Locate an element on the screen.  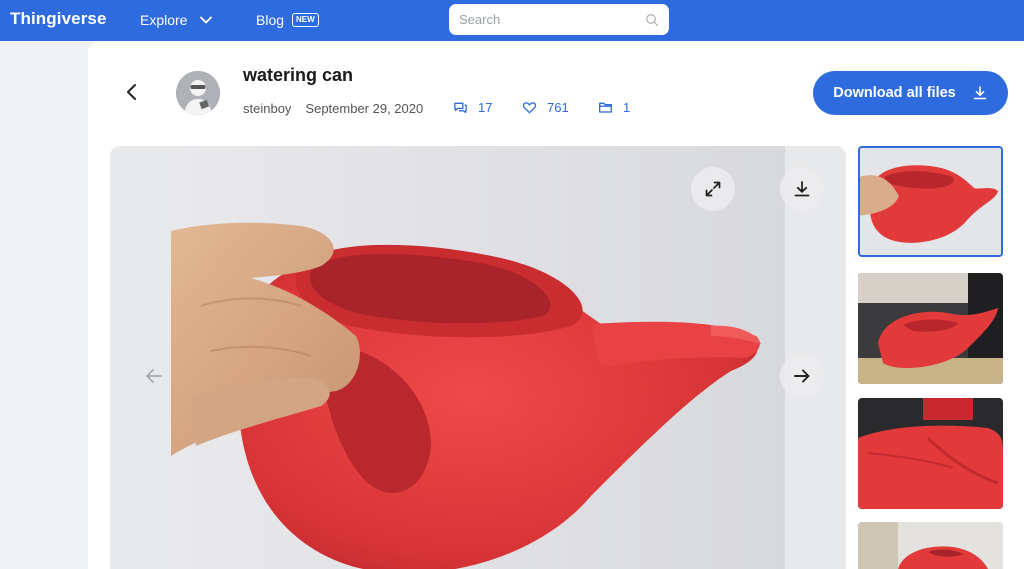
collections-stat: 1 is located at coordinates (614, 107).